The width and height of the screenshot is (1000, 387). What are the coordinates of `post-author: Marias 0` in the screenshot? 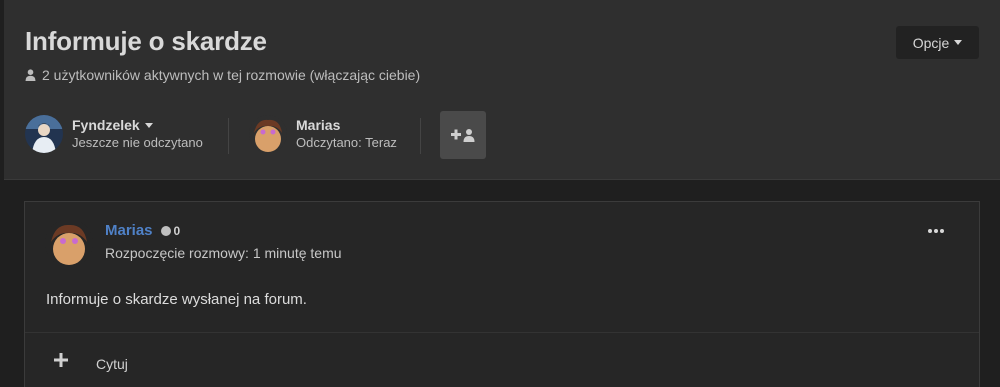 It's located at (142, 230).